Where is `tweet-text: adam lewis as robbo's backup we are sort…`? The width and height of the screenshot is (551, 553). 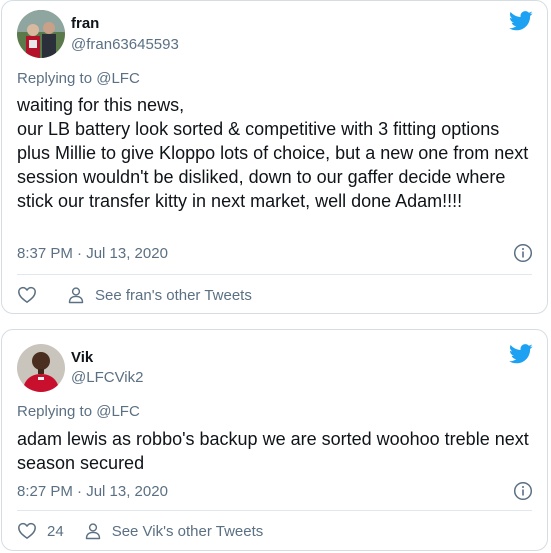 tweet-text: adam lewis as robbo's backup we are sort… is located at coordinates (273, 451).